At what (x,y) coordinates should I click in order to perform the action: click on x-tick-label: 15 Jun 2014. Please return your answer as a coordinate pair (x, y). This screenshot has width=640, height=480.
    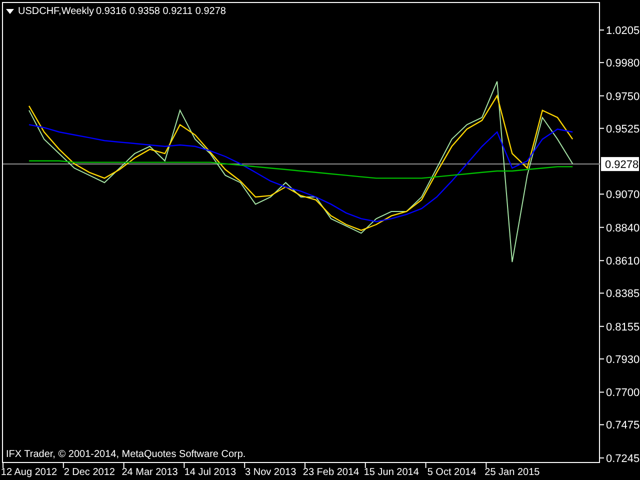
    Looking at the image, I should click on (392, 472).